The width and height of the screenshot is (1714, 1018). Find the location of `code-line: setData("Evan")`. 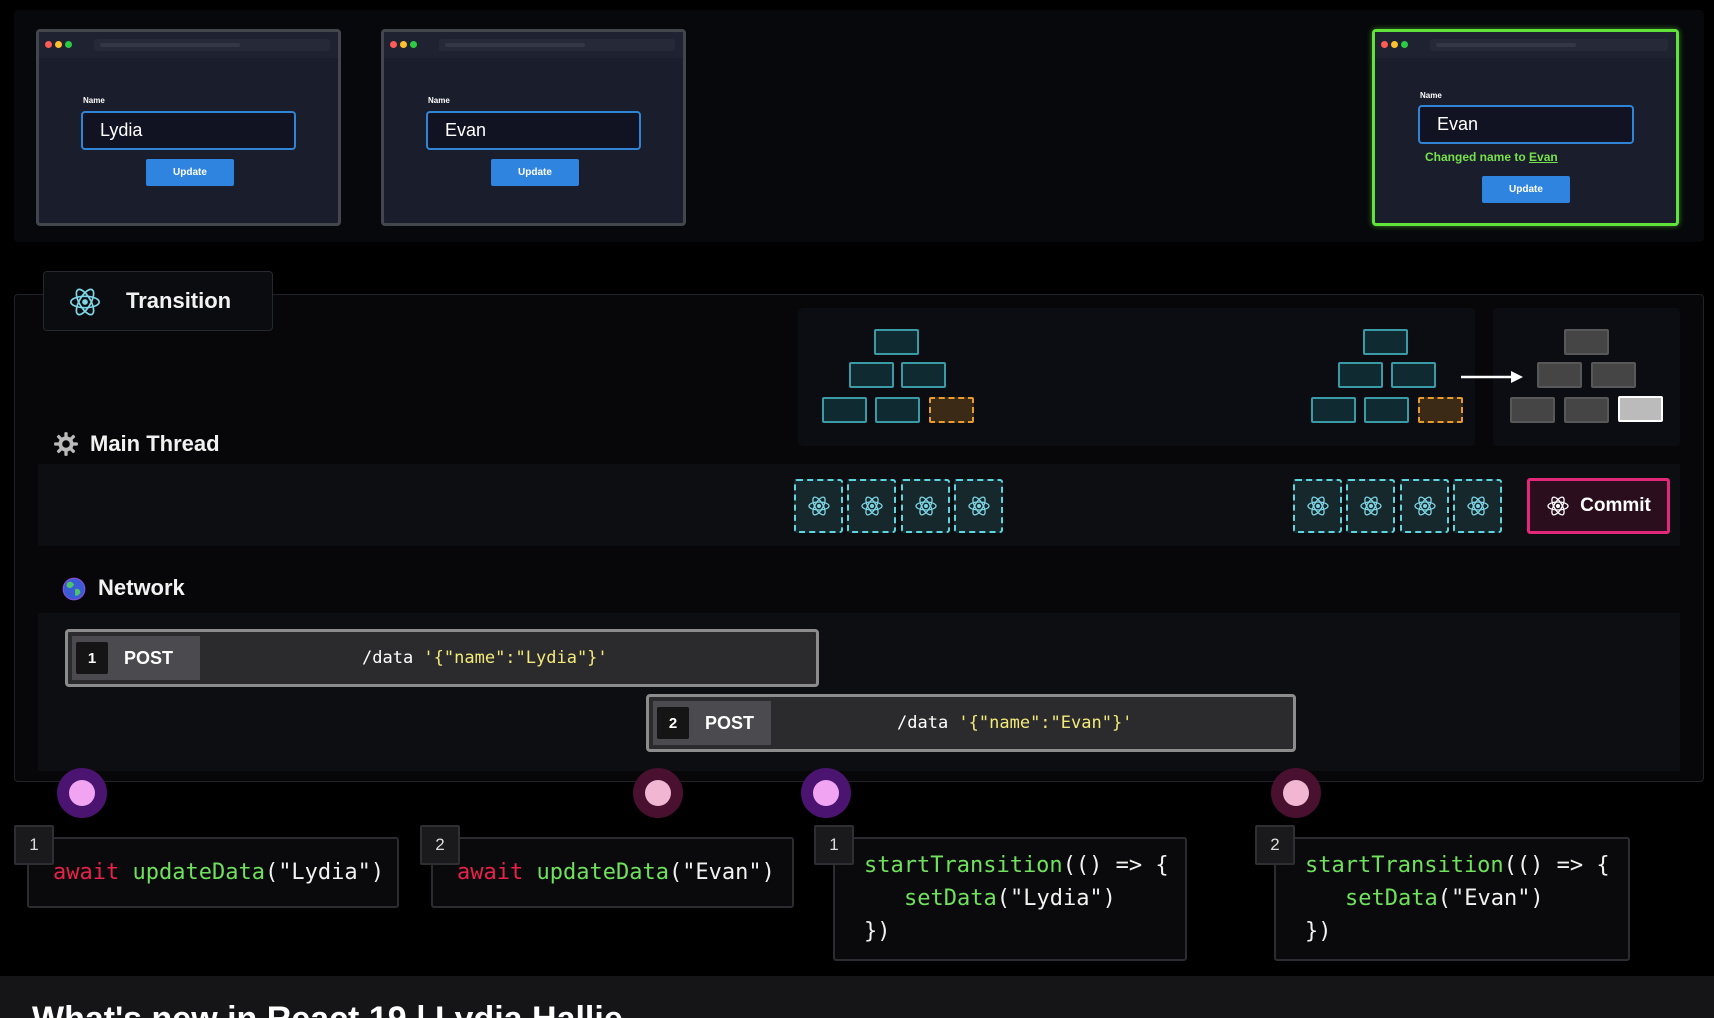

code-line: setData("Evan") is located at coordinates (1444, 898).